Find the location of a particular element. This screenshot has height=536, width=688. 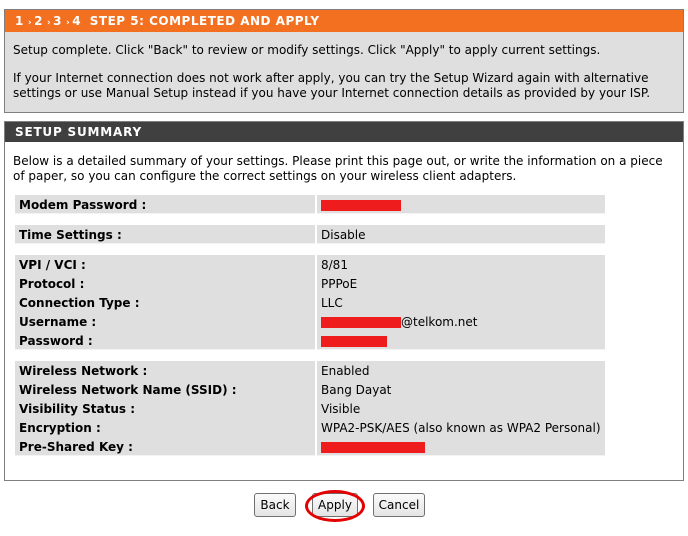

password-label: Password : is located at coordinates (165, 340).